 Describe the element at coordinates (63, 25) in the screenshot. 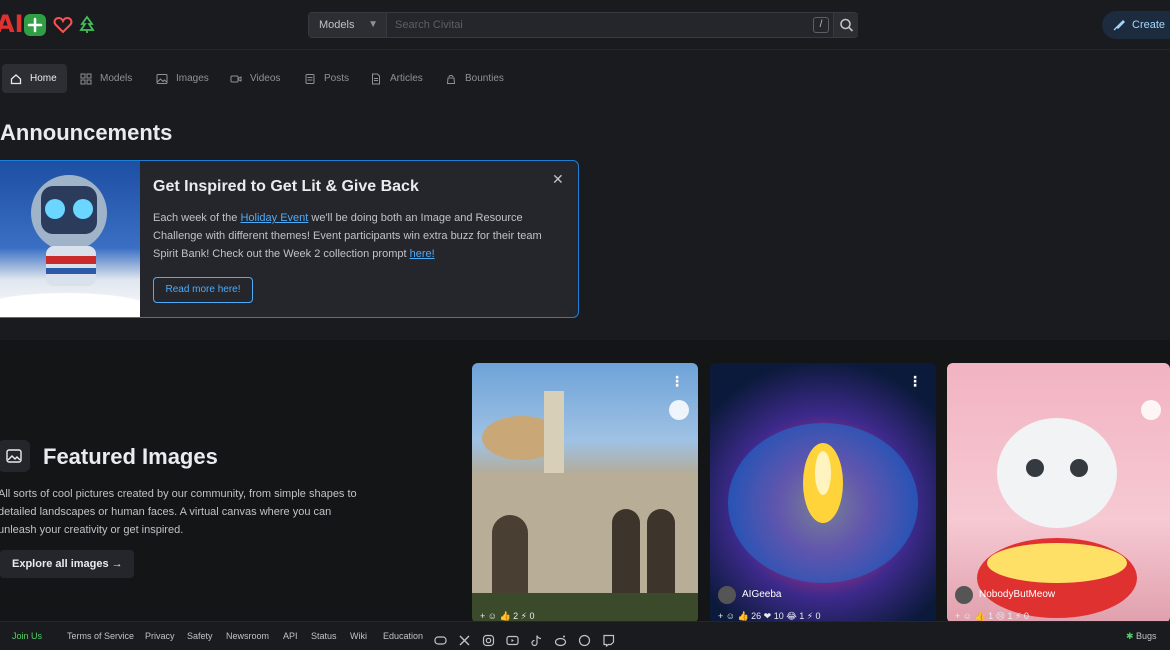

I see `heart-icon` at that location.